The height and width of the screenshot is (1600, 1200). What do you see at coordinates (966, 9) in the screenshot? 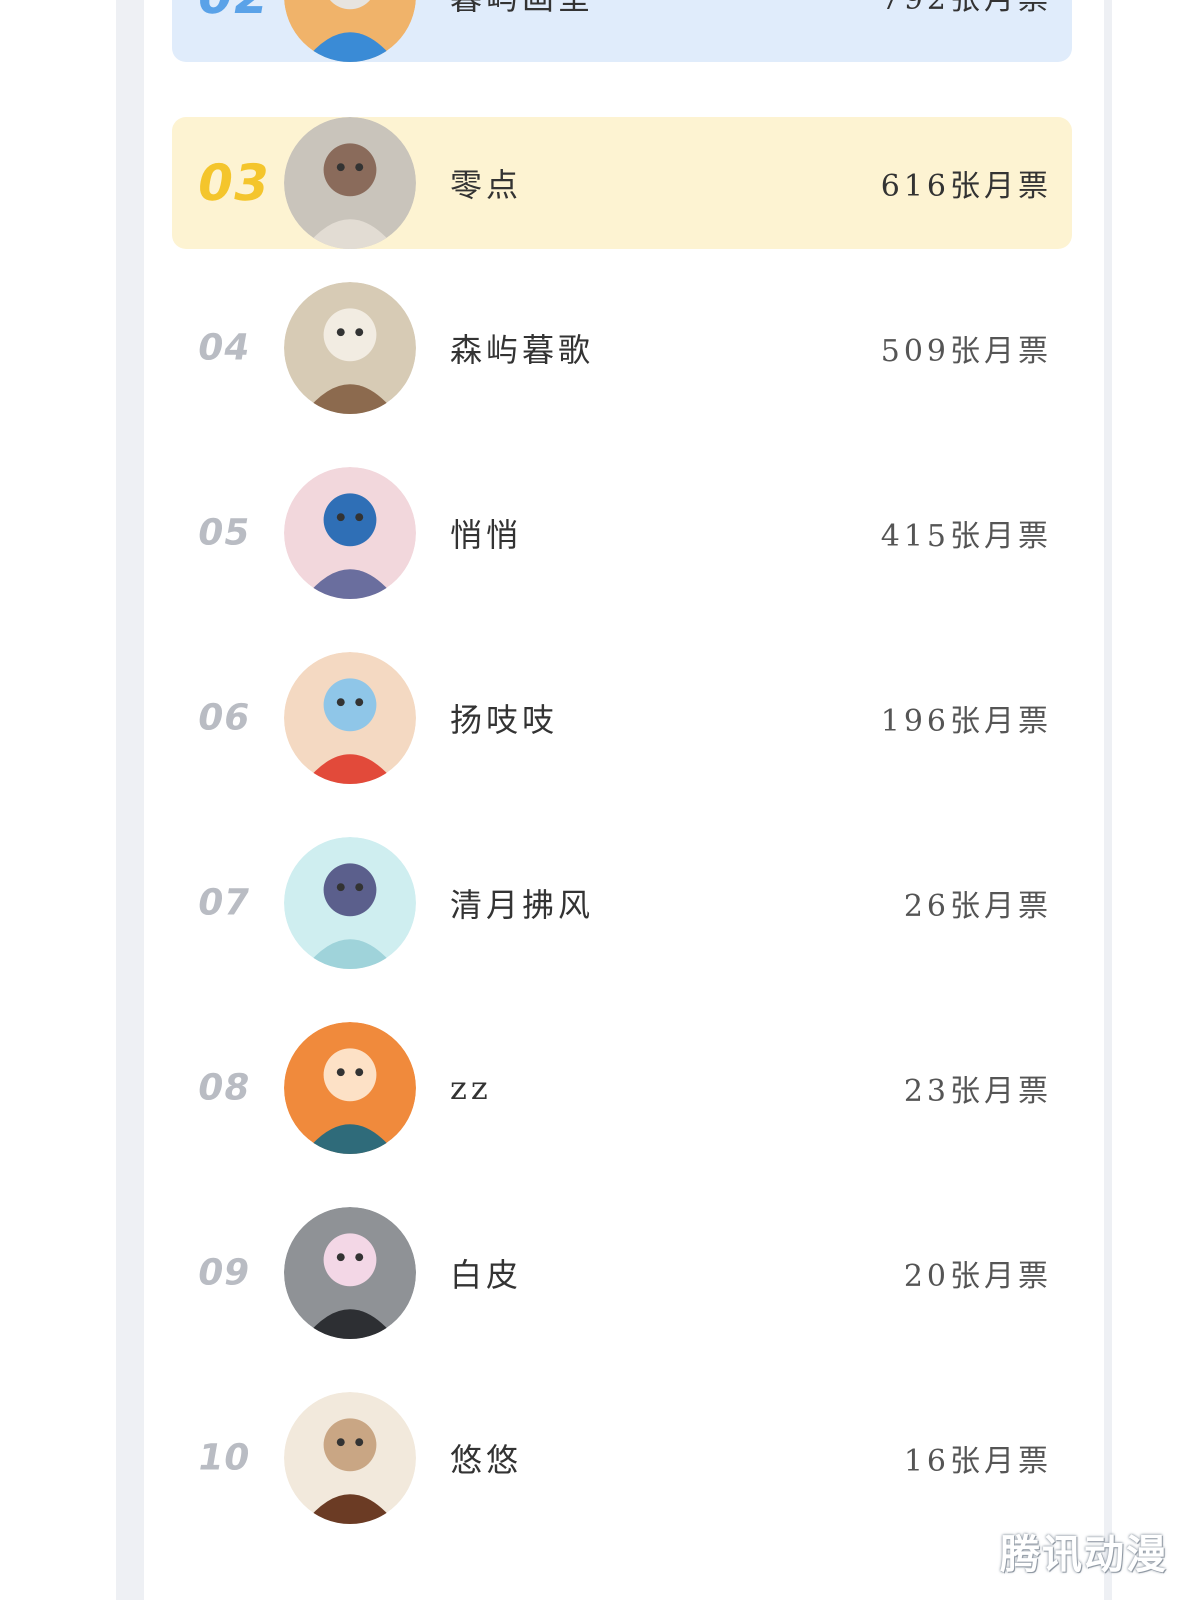
I see `monthly-ticket-count: 792张月票` at bounding box center [966, 9].